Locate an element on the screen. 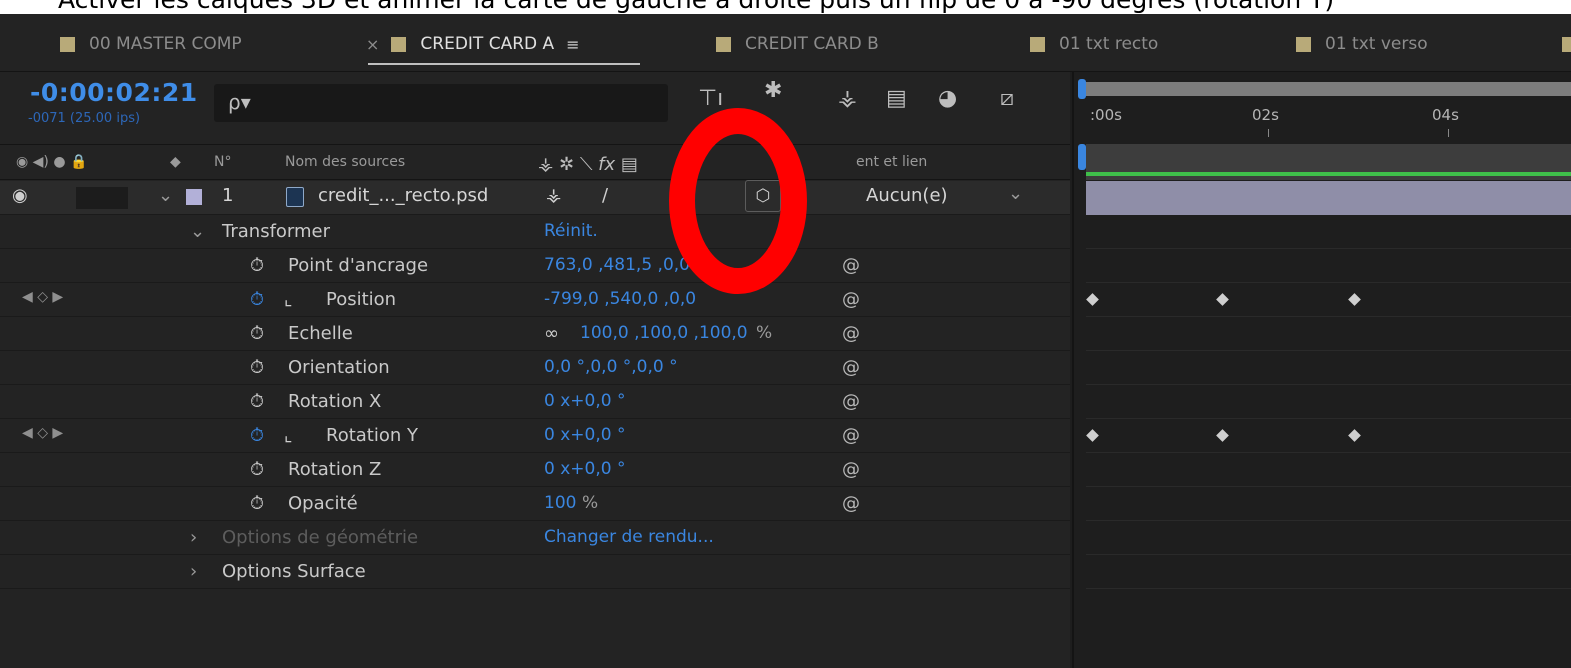 The height and width of the screenshot is (668, 1571). current-timecode: -0:00:02:21 is located at coordinates (114, 92).